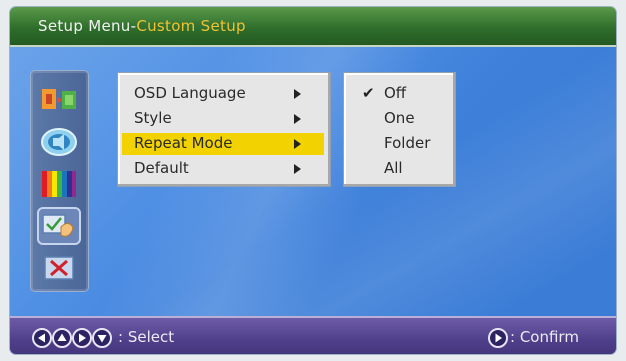 Image resolution: width=626 pixels, height=361 pixels. I want to click on option-folder: Folder, so click(398, 144).